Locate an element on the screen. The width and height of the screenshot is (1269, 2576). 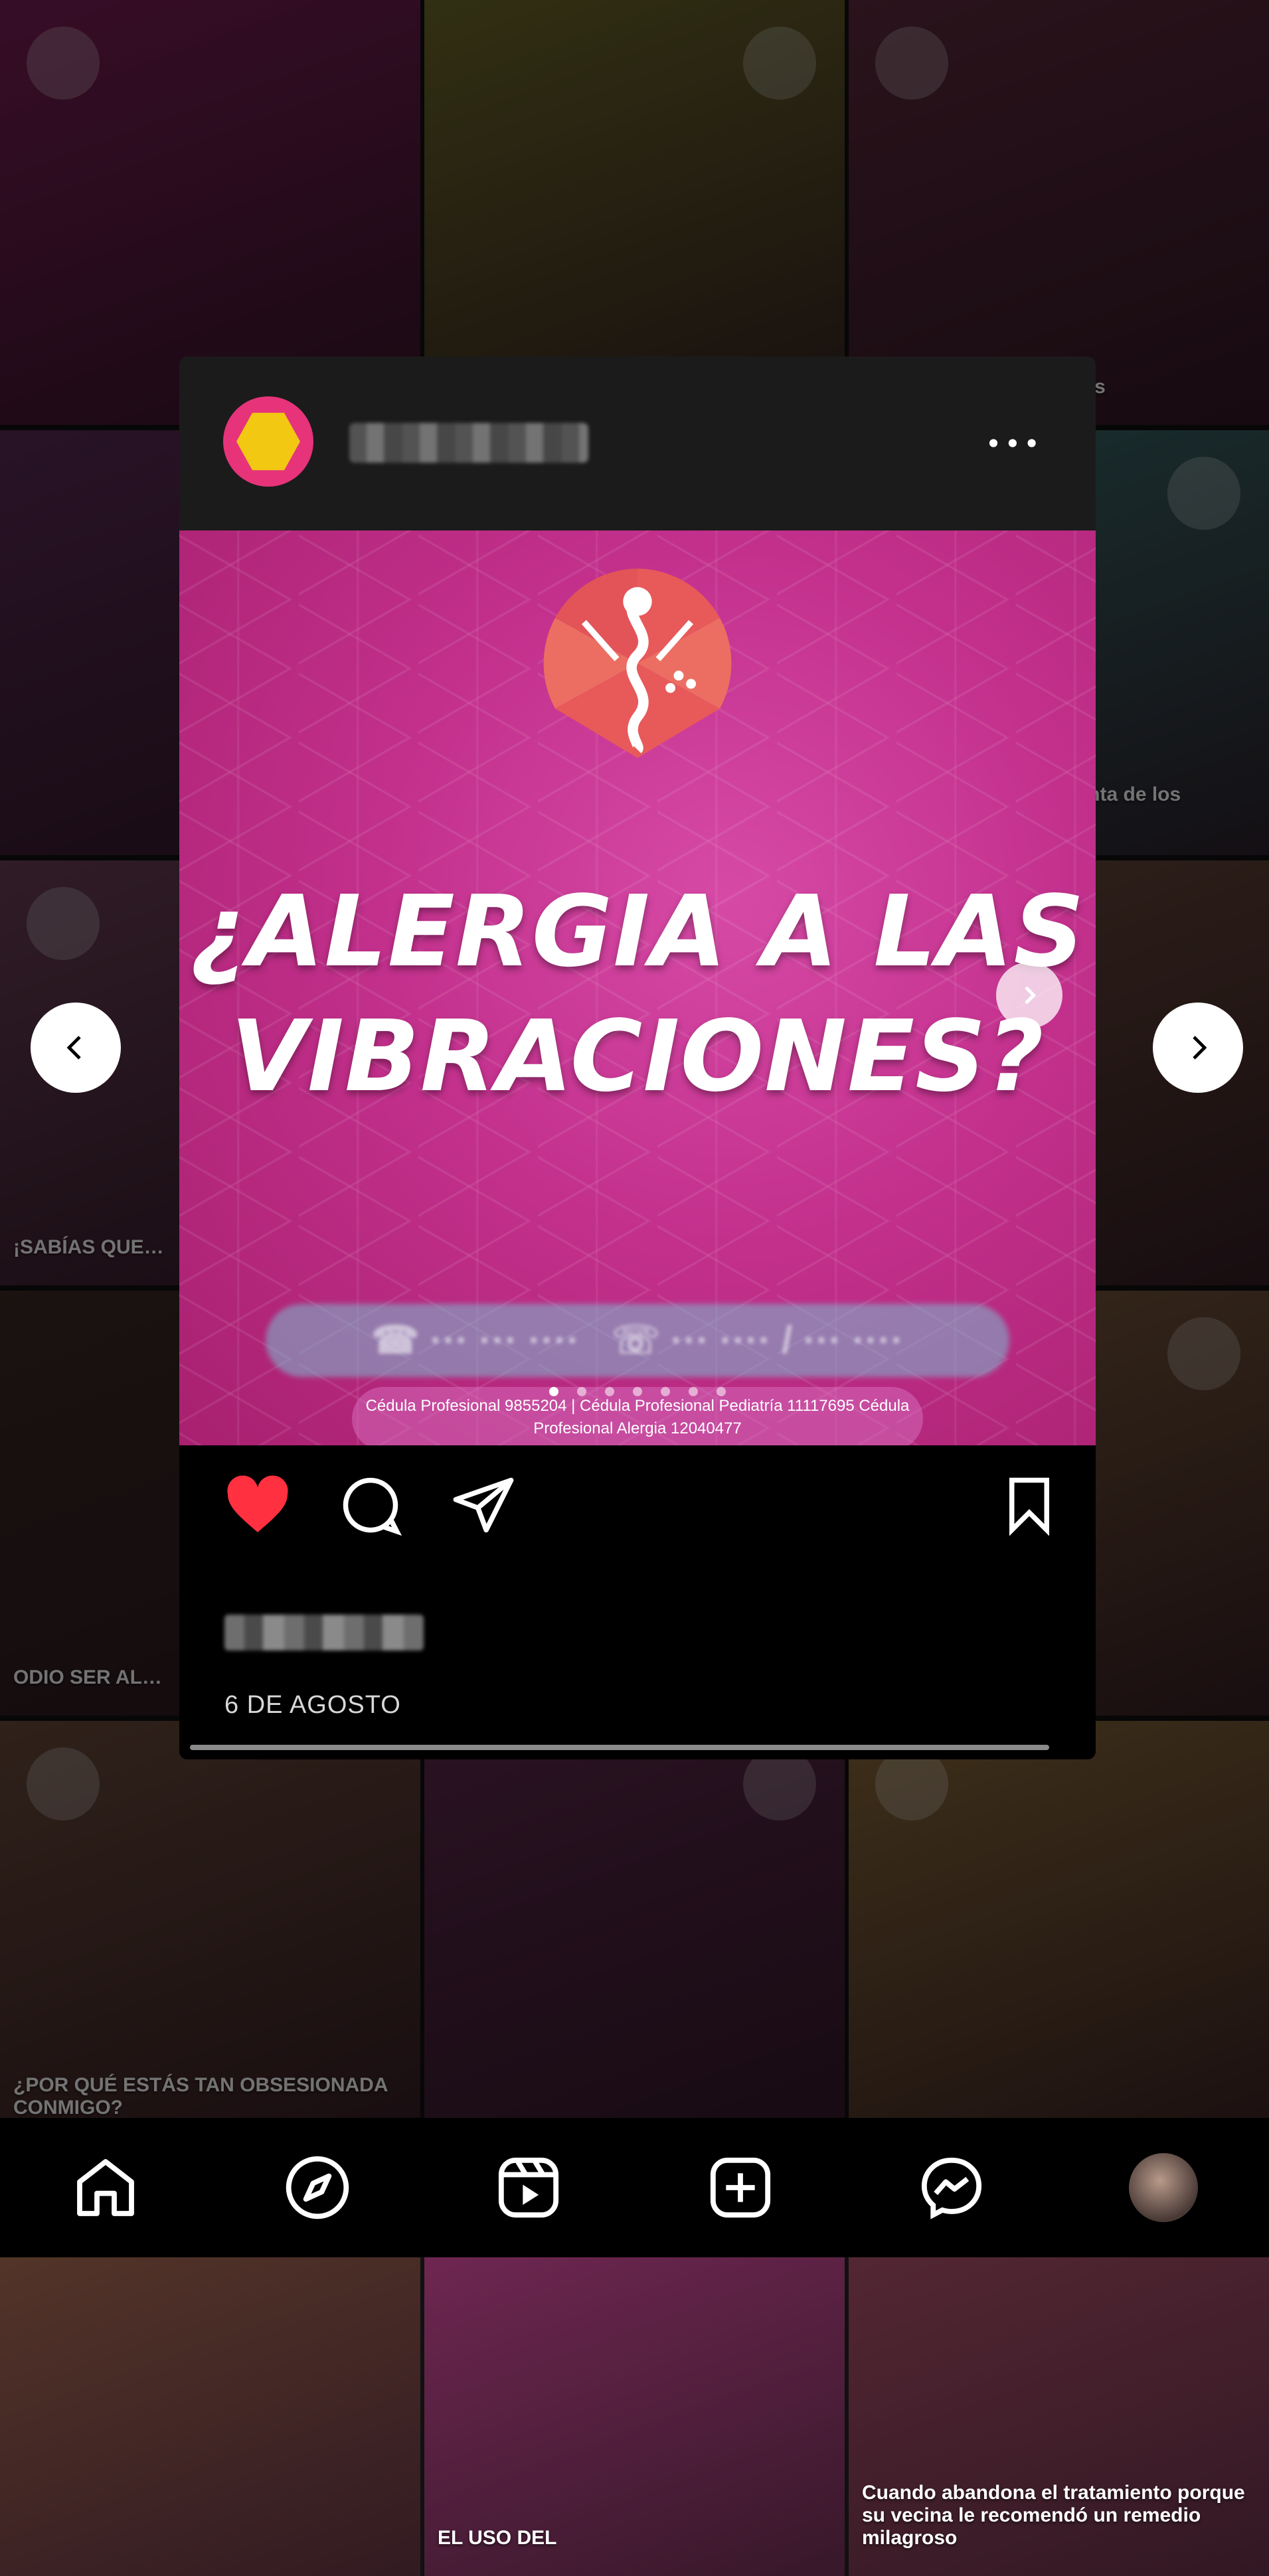
home-icon is located at coordinates (106, 2187).